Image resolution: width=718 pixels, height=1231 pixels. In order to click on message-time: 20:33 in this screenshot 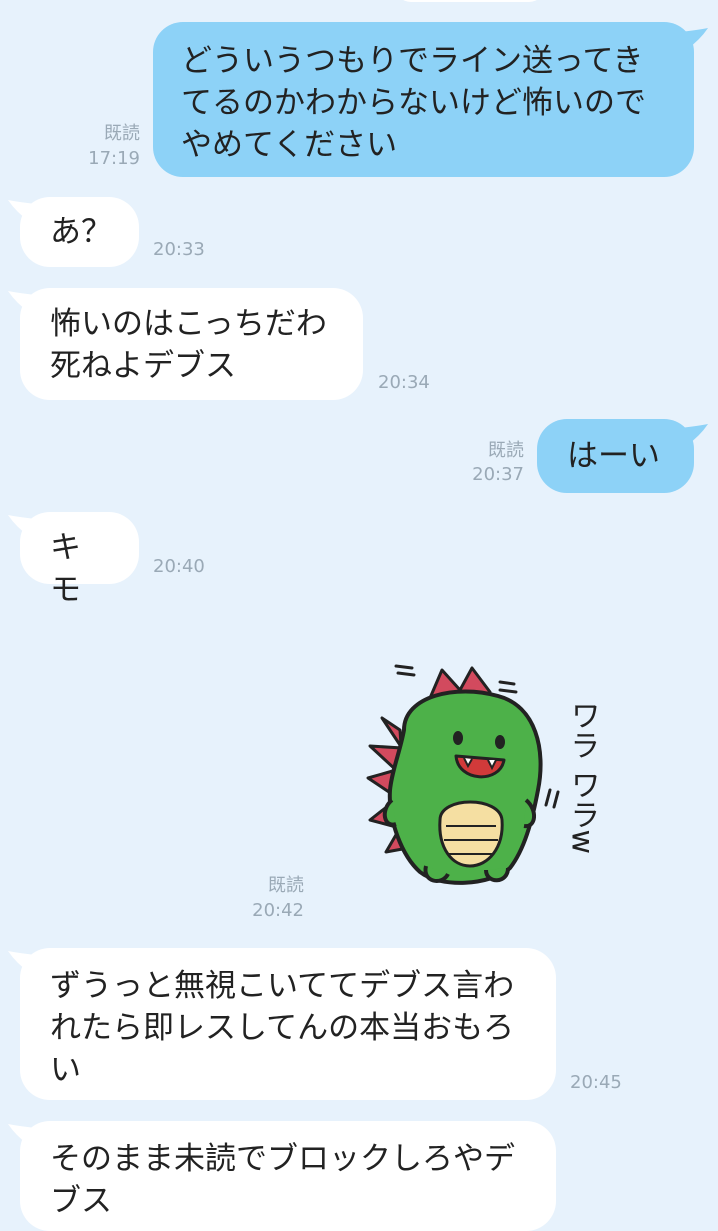, I will do `click(179, 249)`.